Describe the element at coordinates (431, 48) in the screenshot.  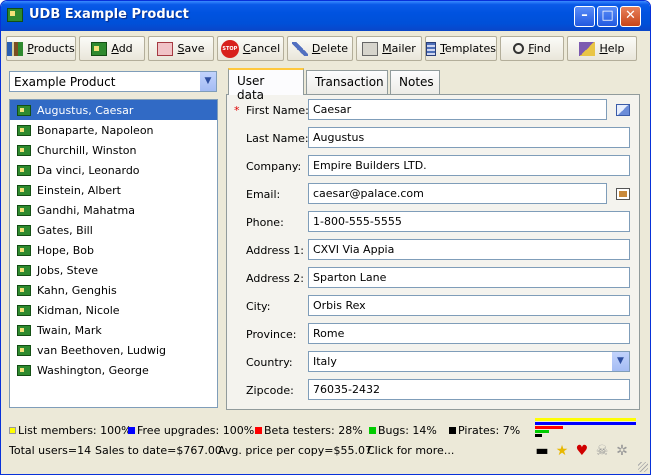
I see `templates-icon` at that location.